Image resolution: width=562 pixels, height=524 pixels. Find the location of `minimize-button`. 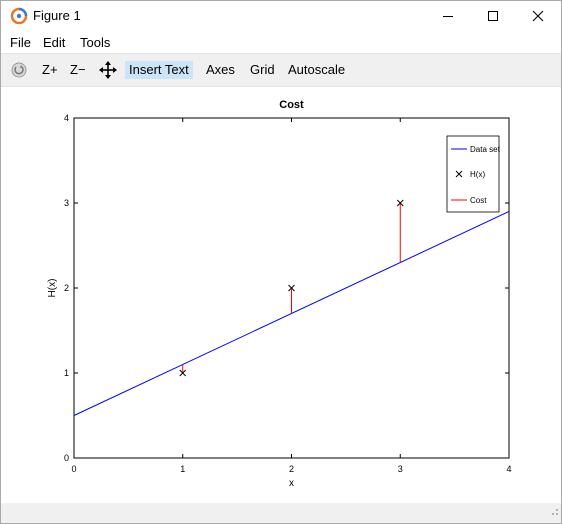

minimize-button is located at coordinates (448, 16).